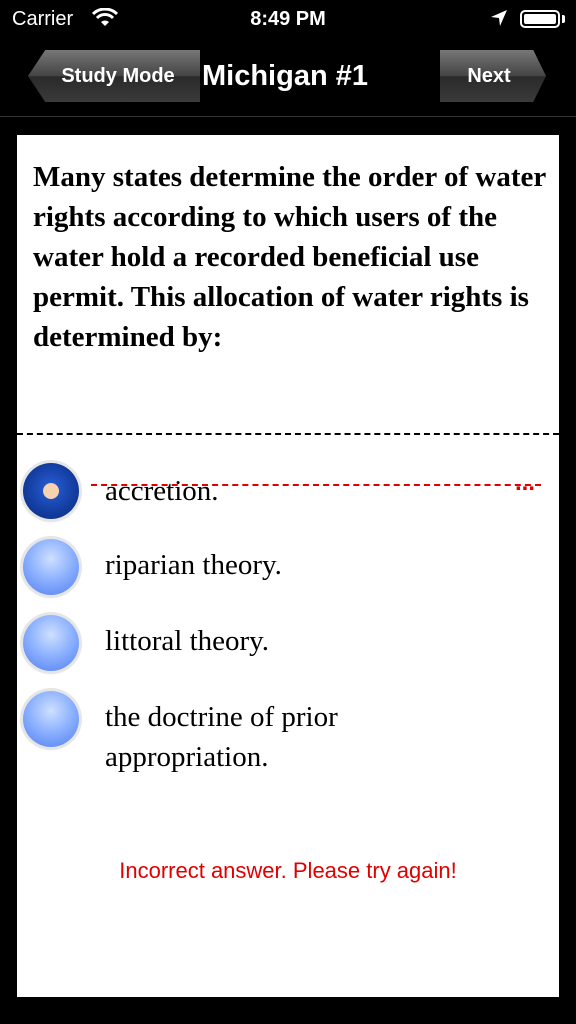 The height and width of the screenshot is (1024, 576). I want to click on answer-label: littoral theory., so click(187, 641).